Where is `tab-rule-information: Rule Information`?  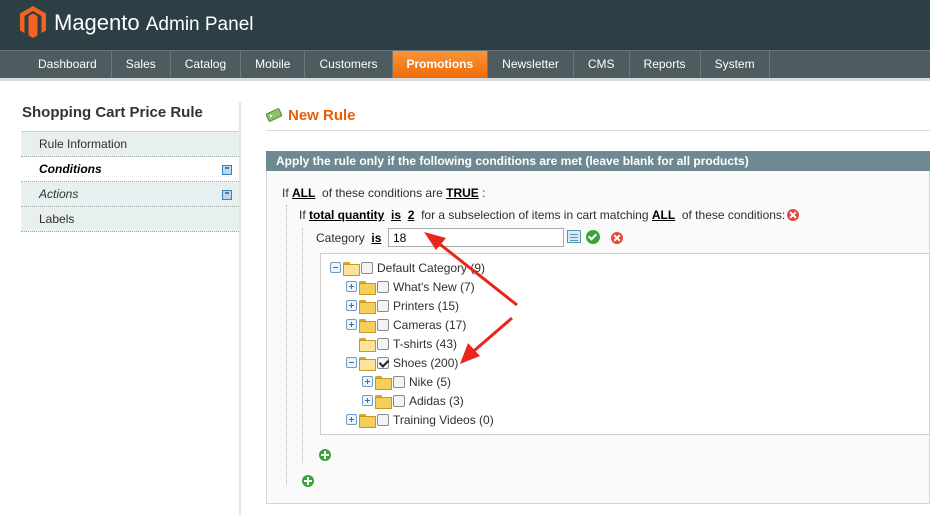 tab-rule-information: Rule Information is located at coordinates (131, 144).